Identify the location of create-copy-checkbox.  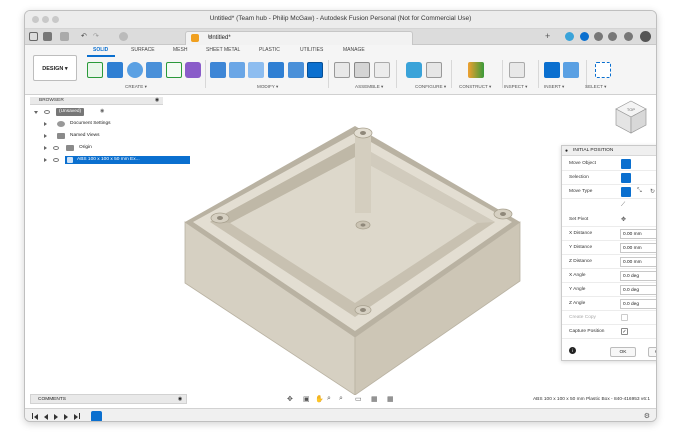
(624, 317).